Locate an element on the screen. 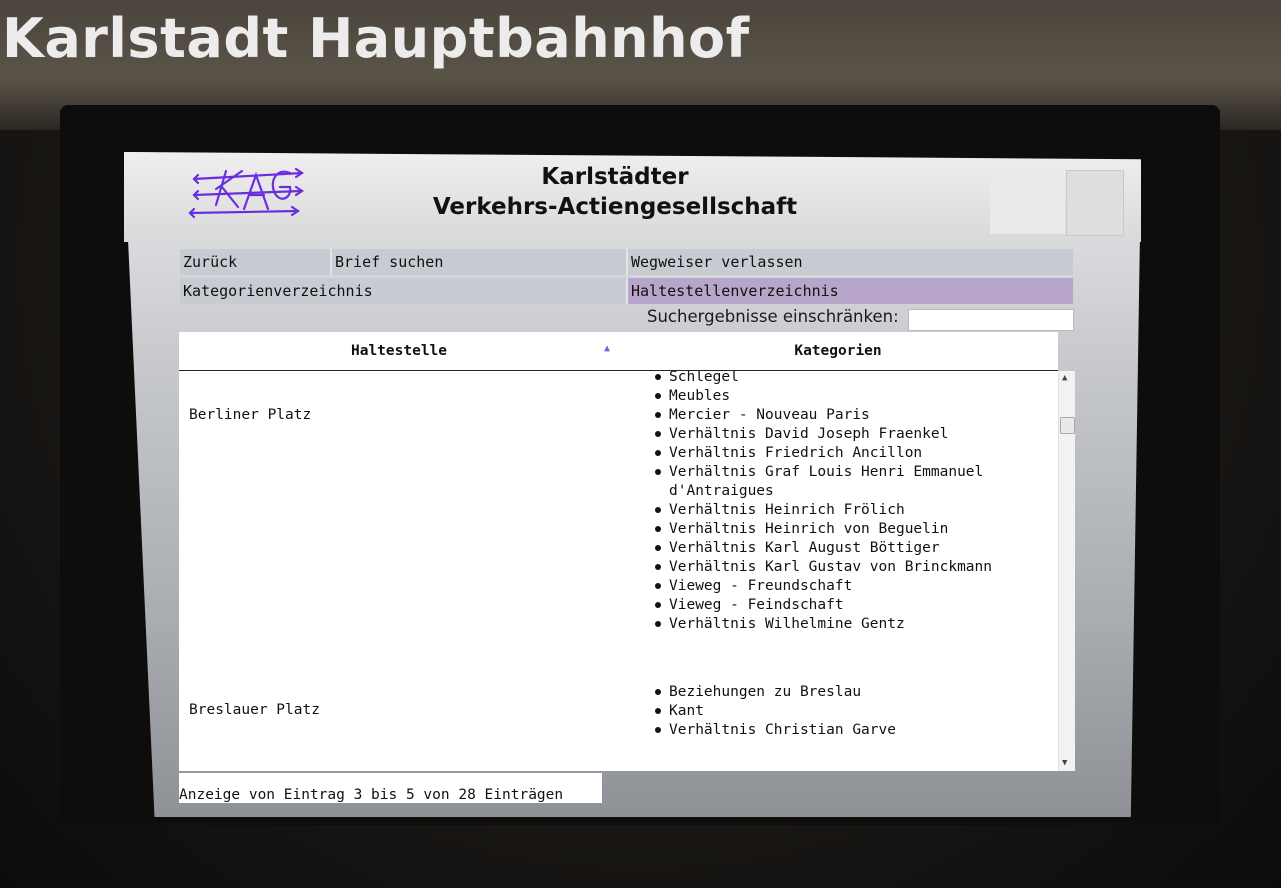 This screenshot has height=888, width=1281. category-item: Beziehungen zu Breslau is located at coordinates (851, 692).